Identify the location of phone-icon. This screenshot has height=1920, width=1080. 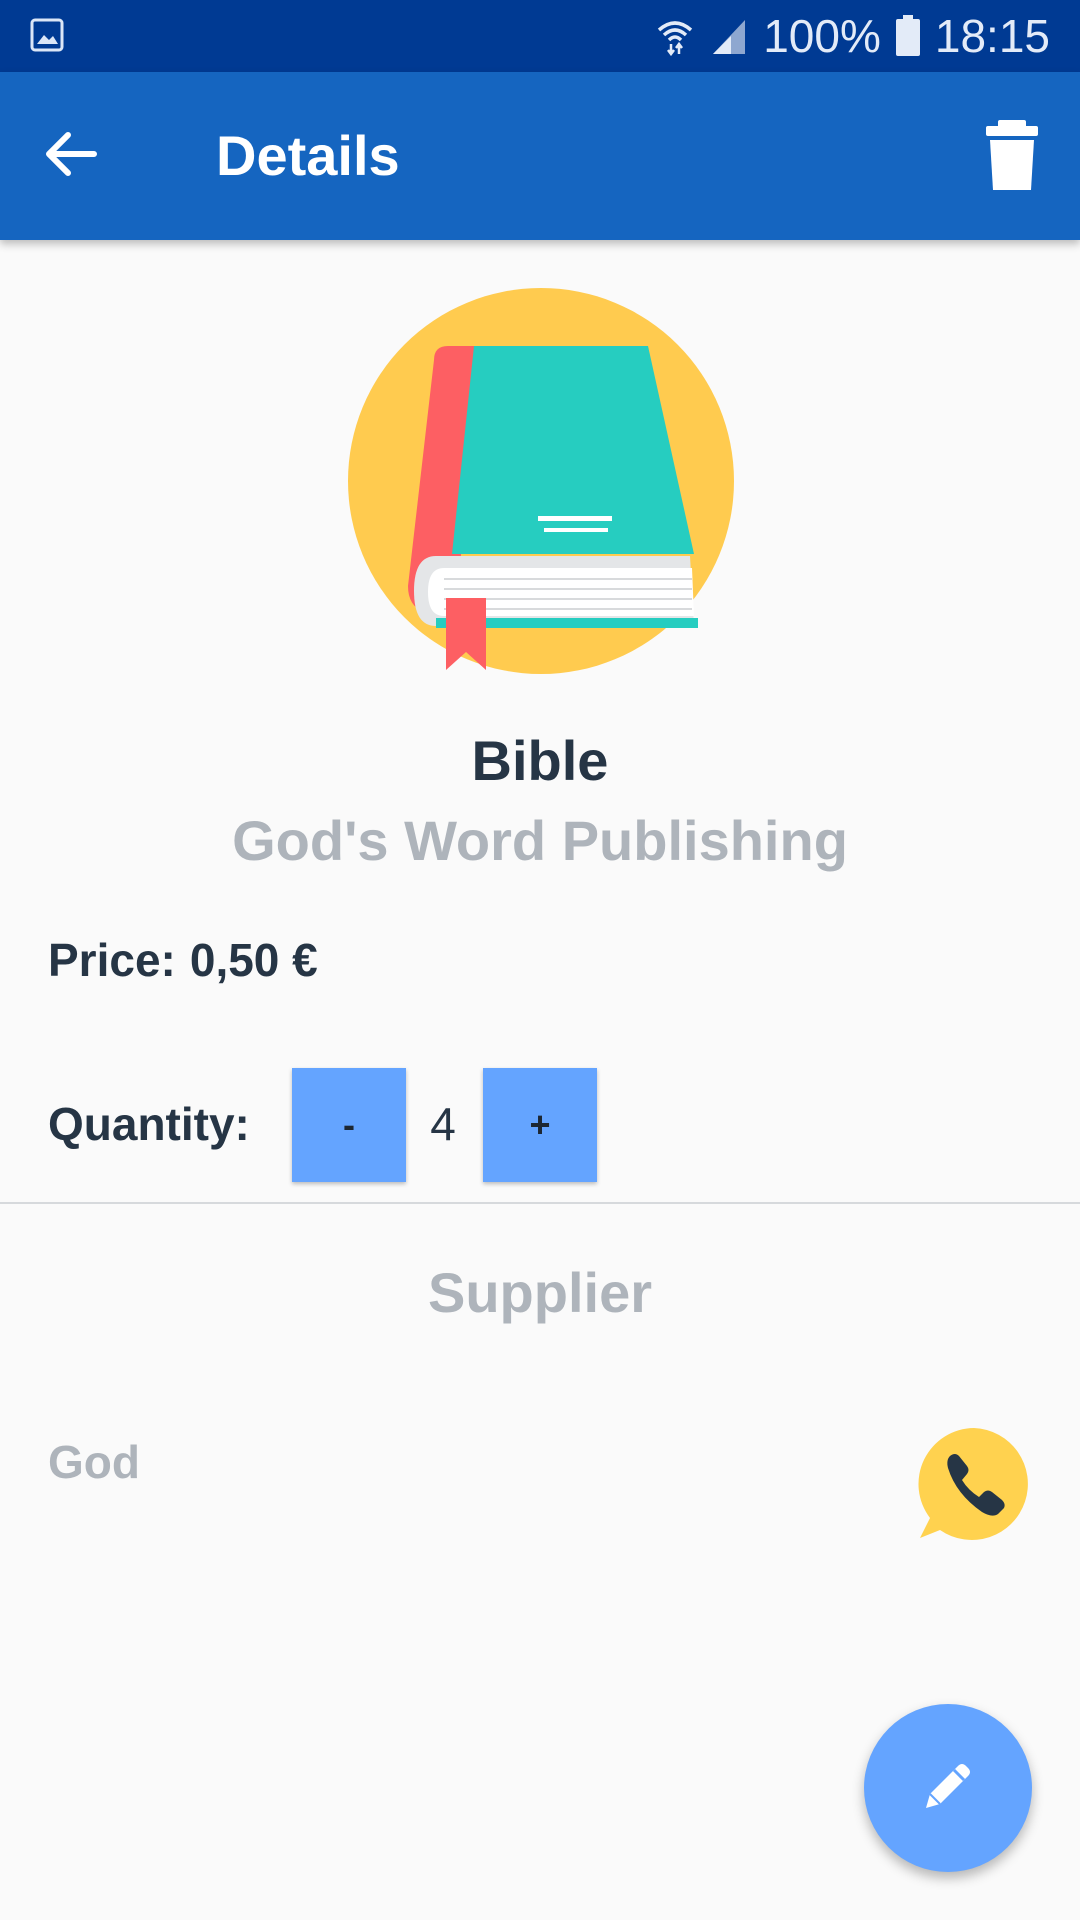
(975, 1488).